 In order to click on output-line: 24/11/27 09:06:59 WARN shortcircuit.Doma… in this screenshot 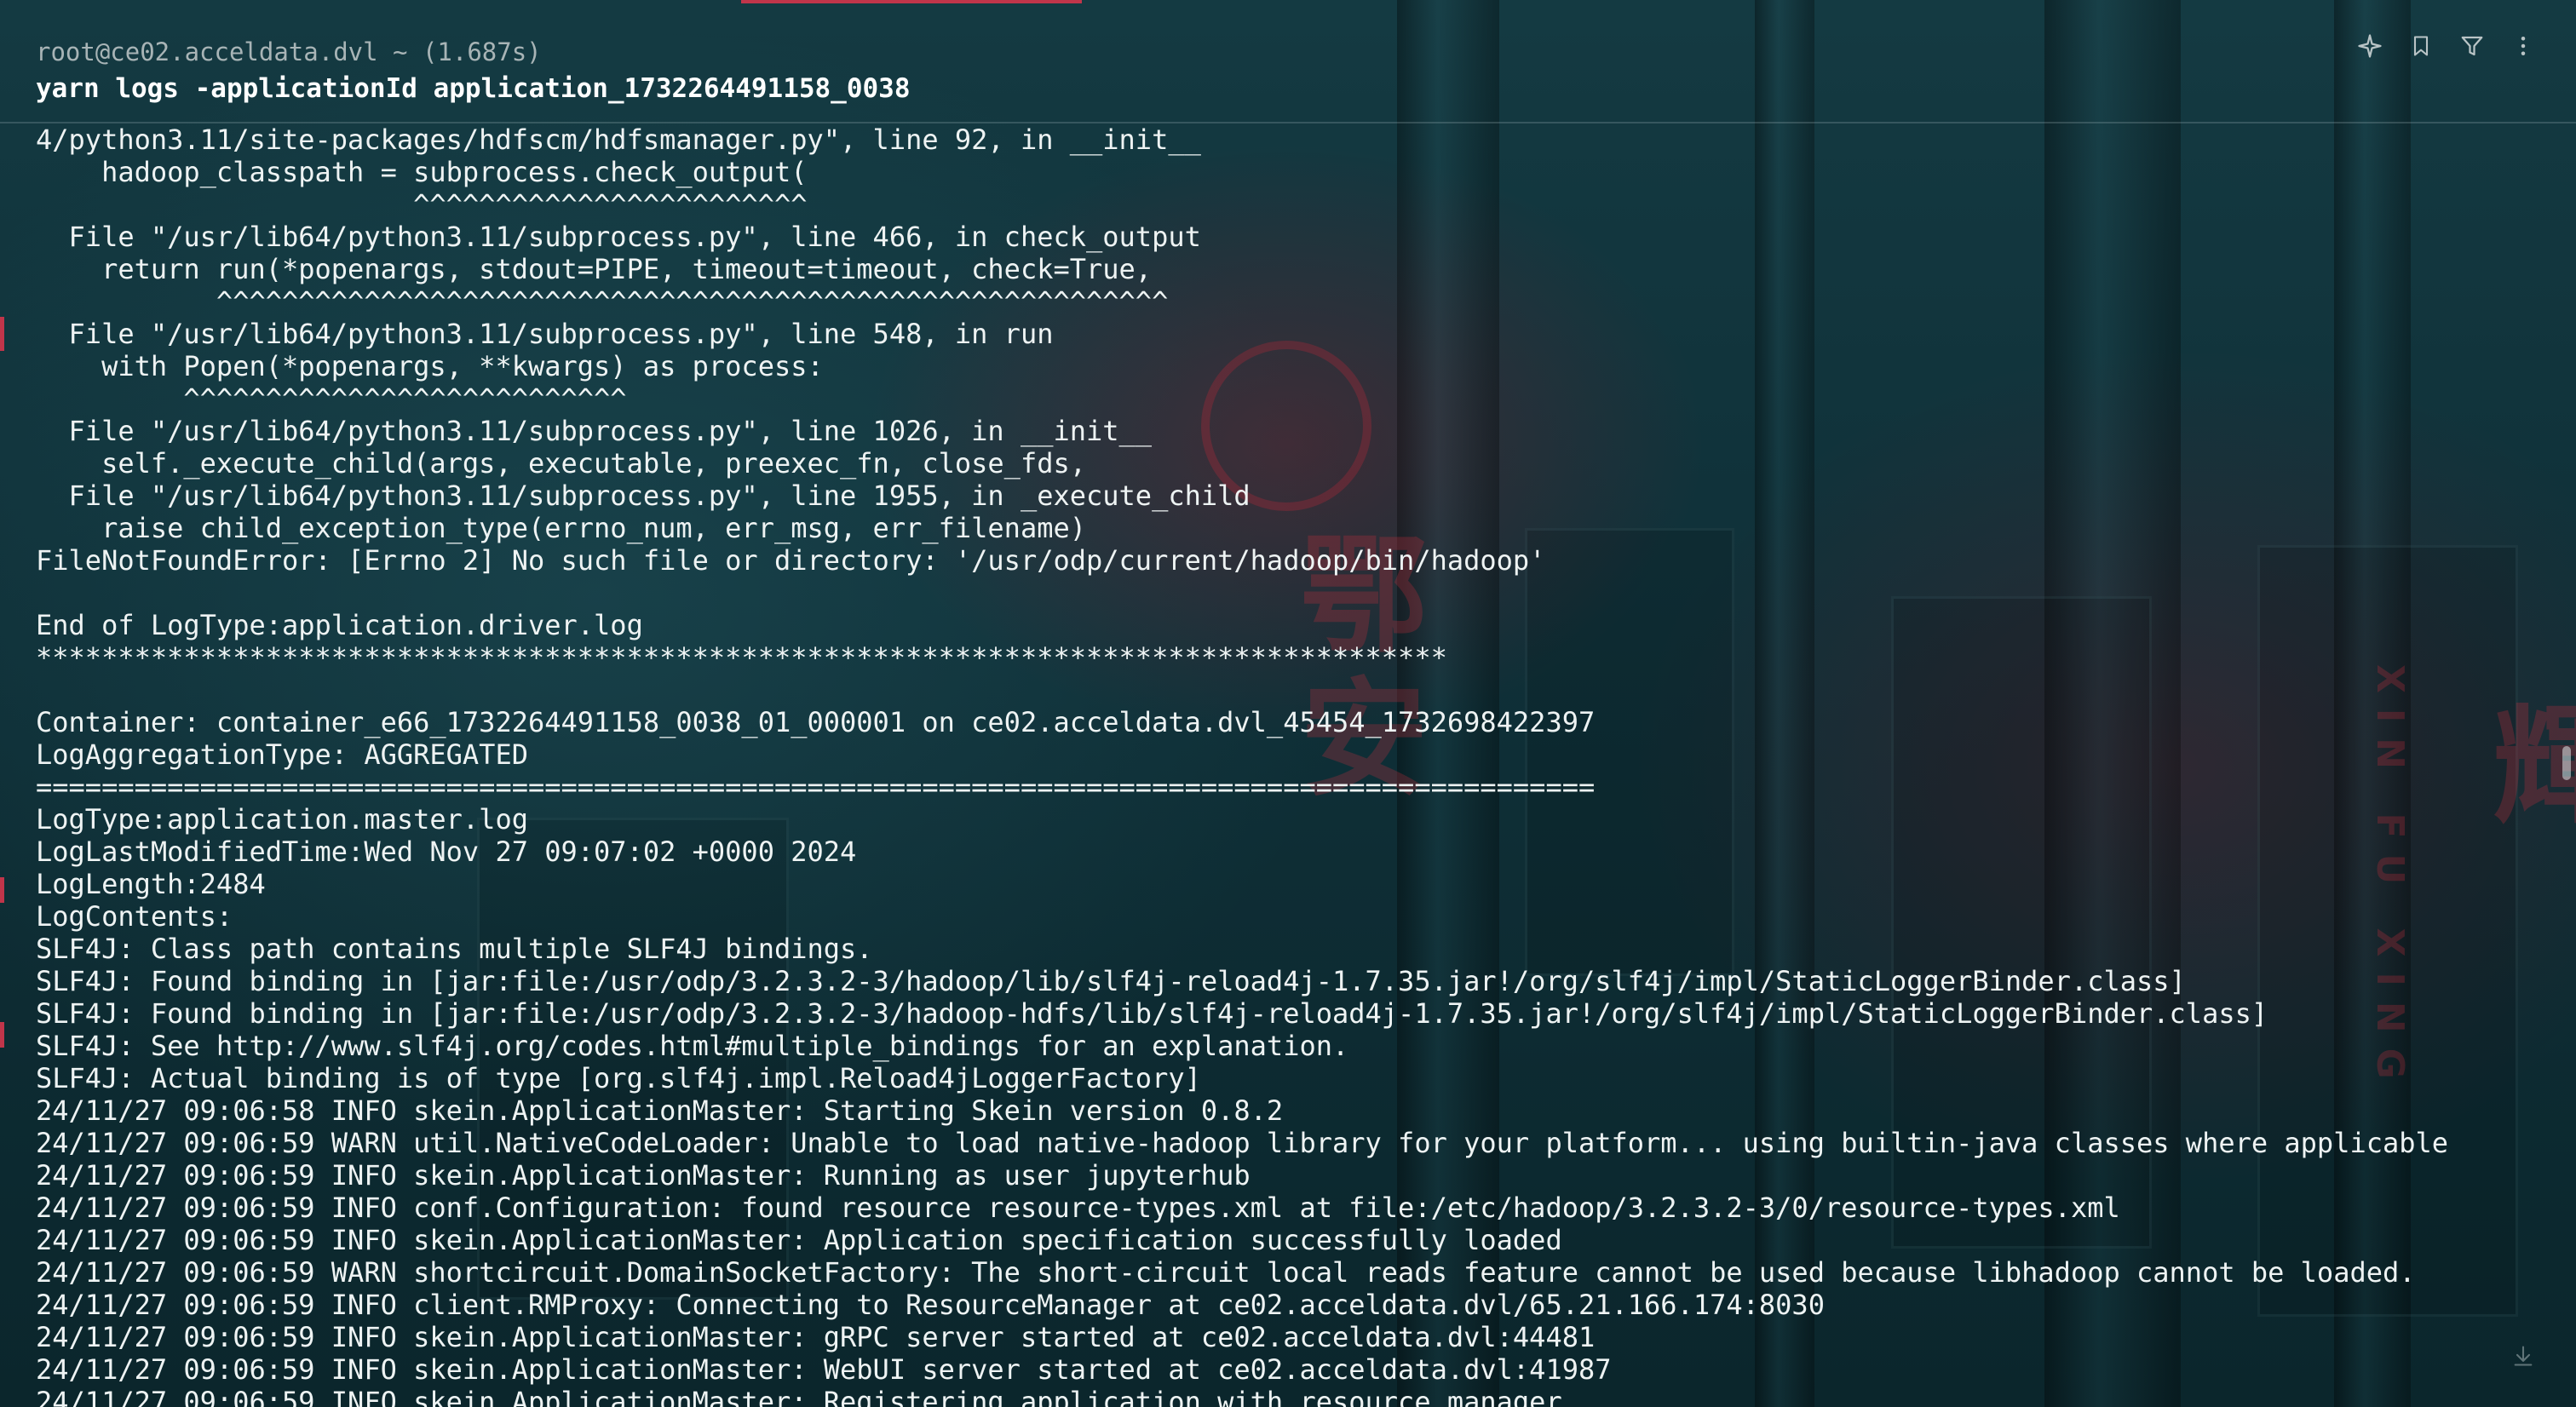, I will do `click(1226, 1272)`.